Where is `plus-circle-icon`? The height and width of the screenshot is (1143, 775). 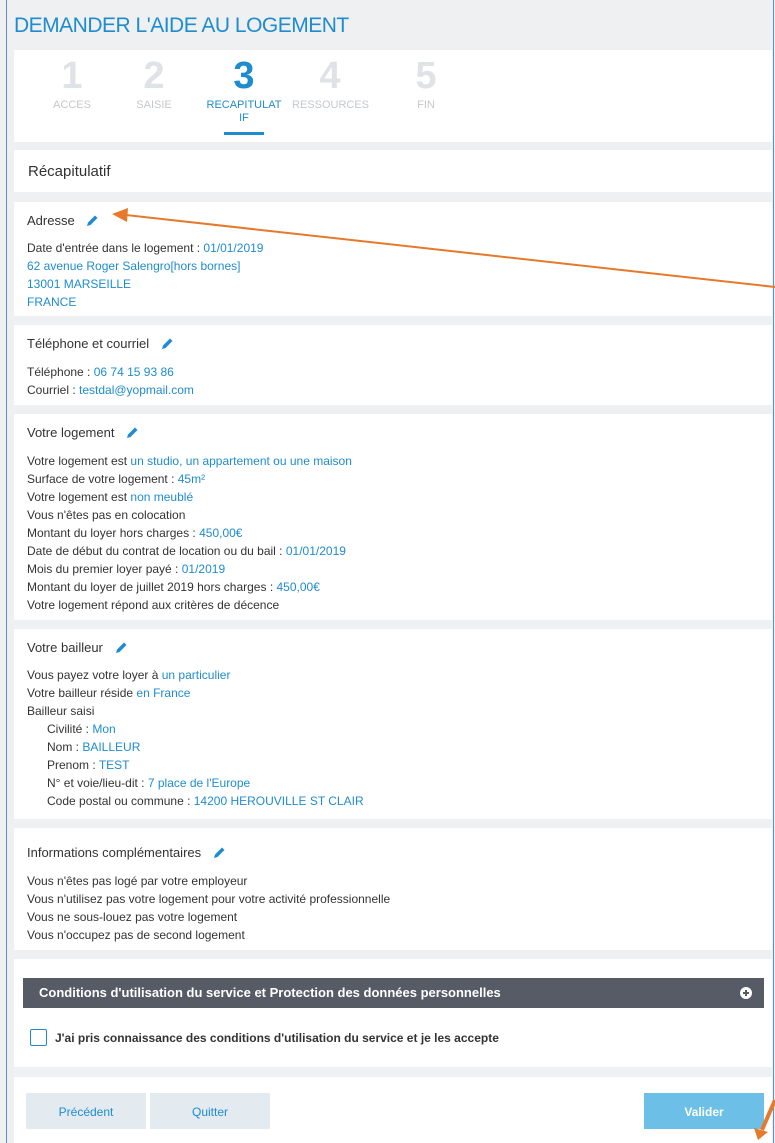
plus-circle-icon is located at coordinates (746, 993).